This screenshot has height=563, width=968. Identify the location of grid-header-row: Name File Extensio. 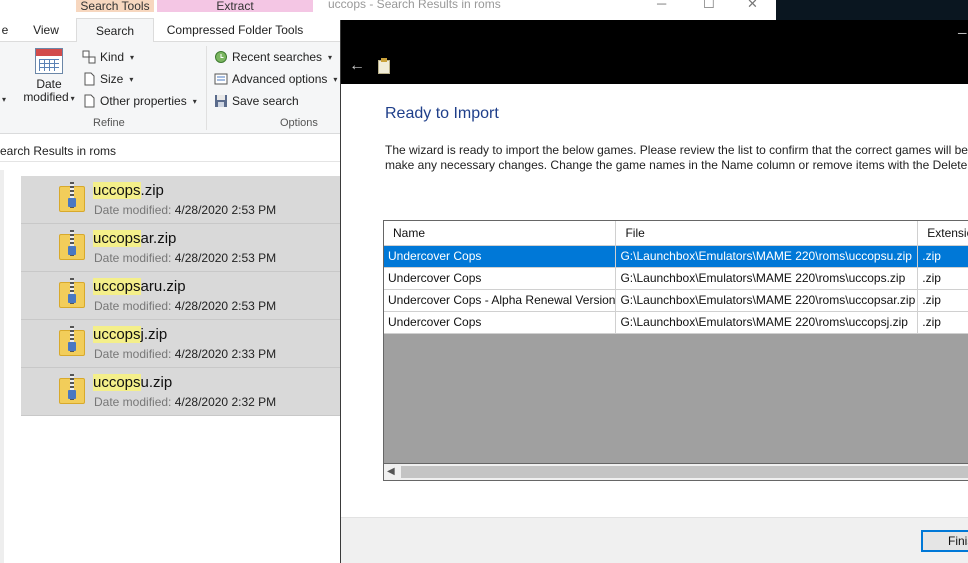
(676, 233).